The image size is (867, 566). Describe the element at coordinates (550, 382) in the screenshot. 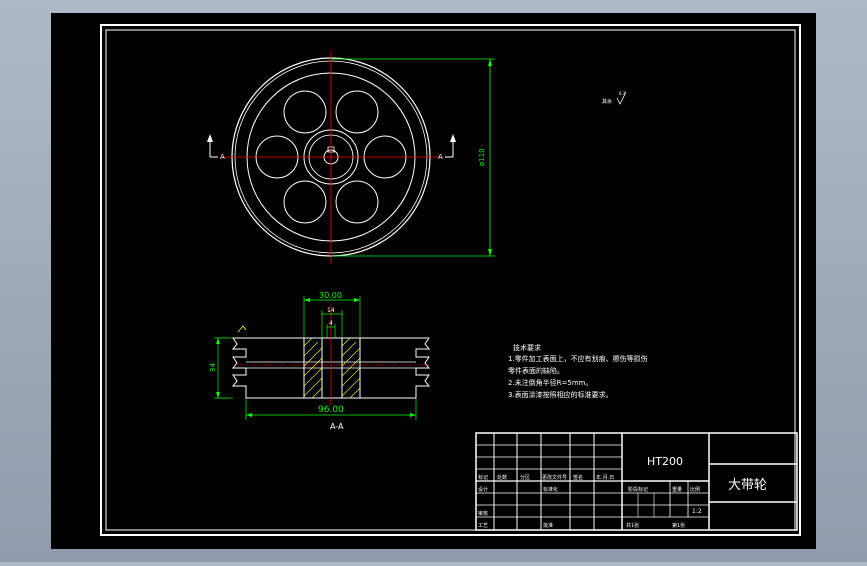

I see `tech-req-line: 2.未注倒角半径R=5mm。` at that location.